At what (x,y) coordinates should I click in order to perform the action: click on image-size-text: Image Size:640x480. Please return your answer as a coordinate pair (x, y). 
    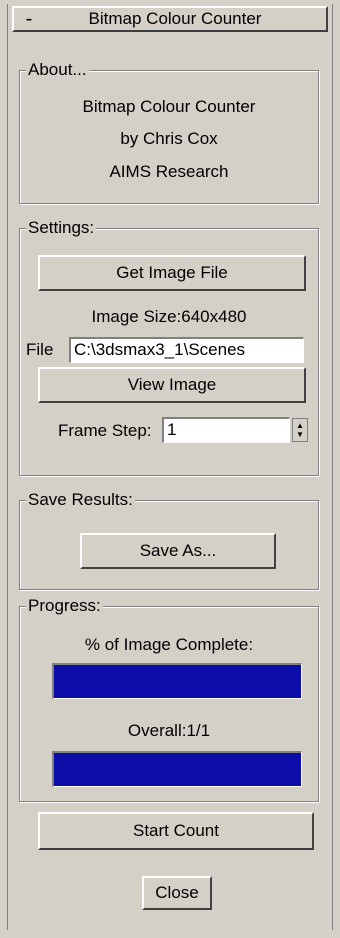
    Looking at the image, I should click on (169, 316).